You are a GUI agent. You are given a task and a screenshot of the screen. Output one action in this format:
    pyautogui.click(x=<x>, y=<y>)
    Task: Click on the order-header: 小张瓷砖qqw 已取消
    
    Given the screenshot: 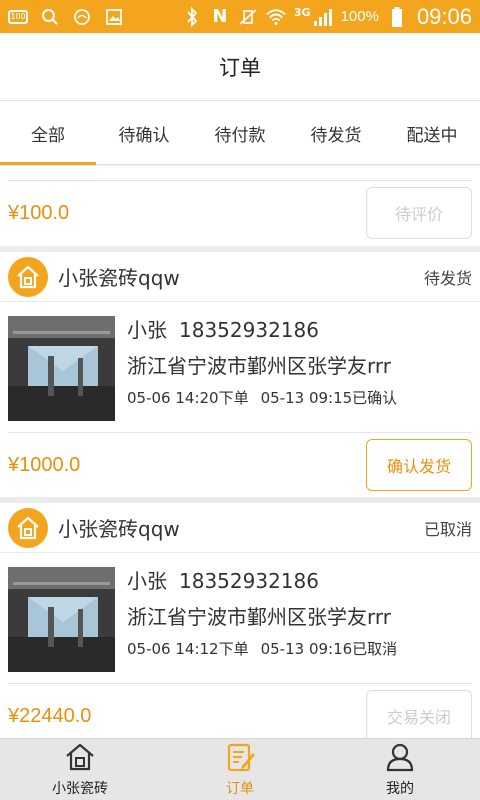 What is the action you would take?
    pyautogui.click(x=240, y=528)
    